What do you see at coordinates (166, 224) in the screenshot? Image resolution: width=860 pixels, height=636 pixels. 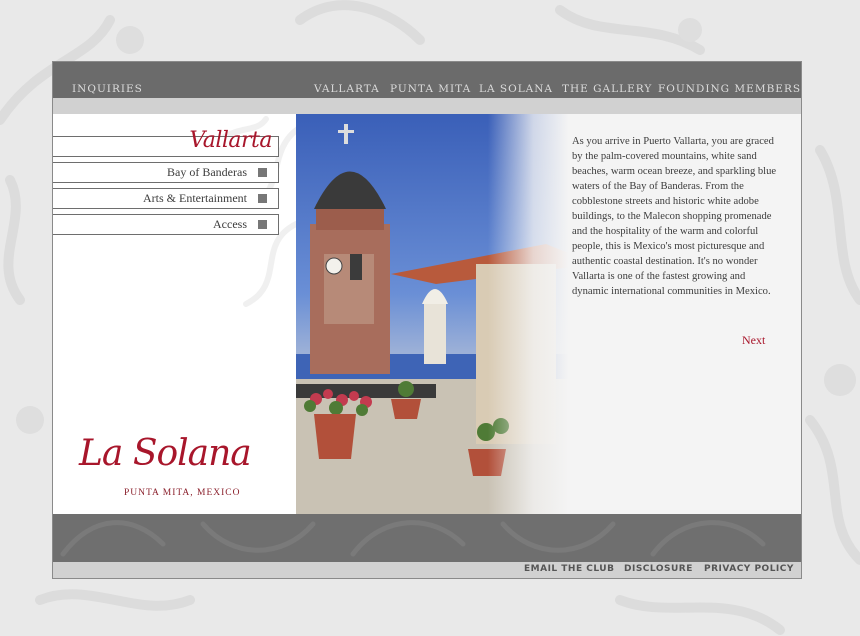 I see `menu-item-access: Access` at bounding box center [166, 224].